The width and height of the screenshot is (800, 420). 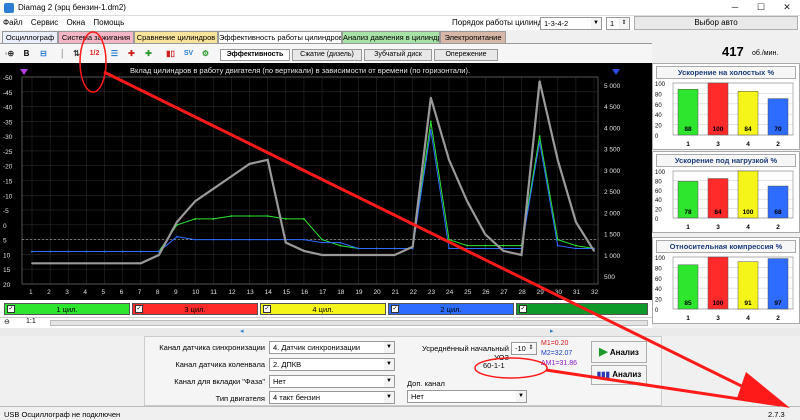 I want to click on analyze-chart-button: ▮▮▮ Анализ, so click(x=619, y=375).